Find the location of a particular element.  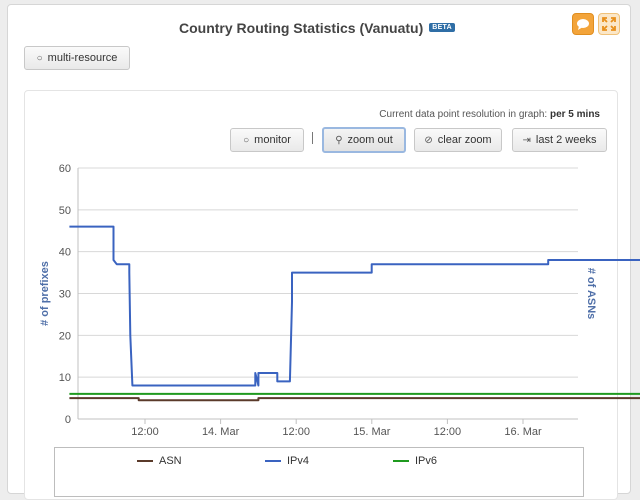

y-tick-label: 40 is located at coordinates (65, 253).